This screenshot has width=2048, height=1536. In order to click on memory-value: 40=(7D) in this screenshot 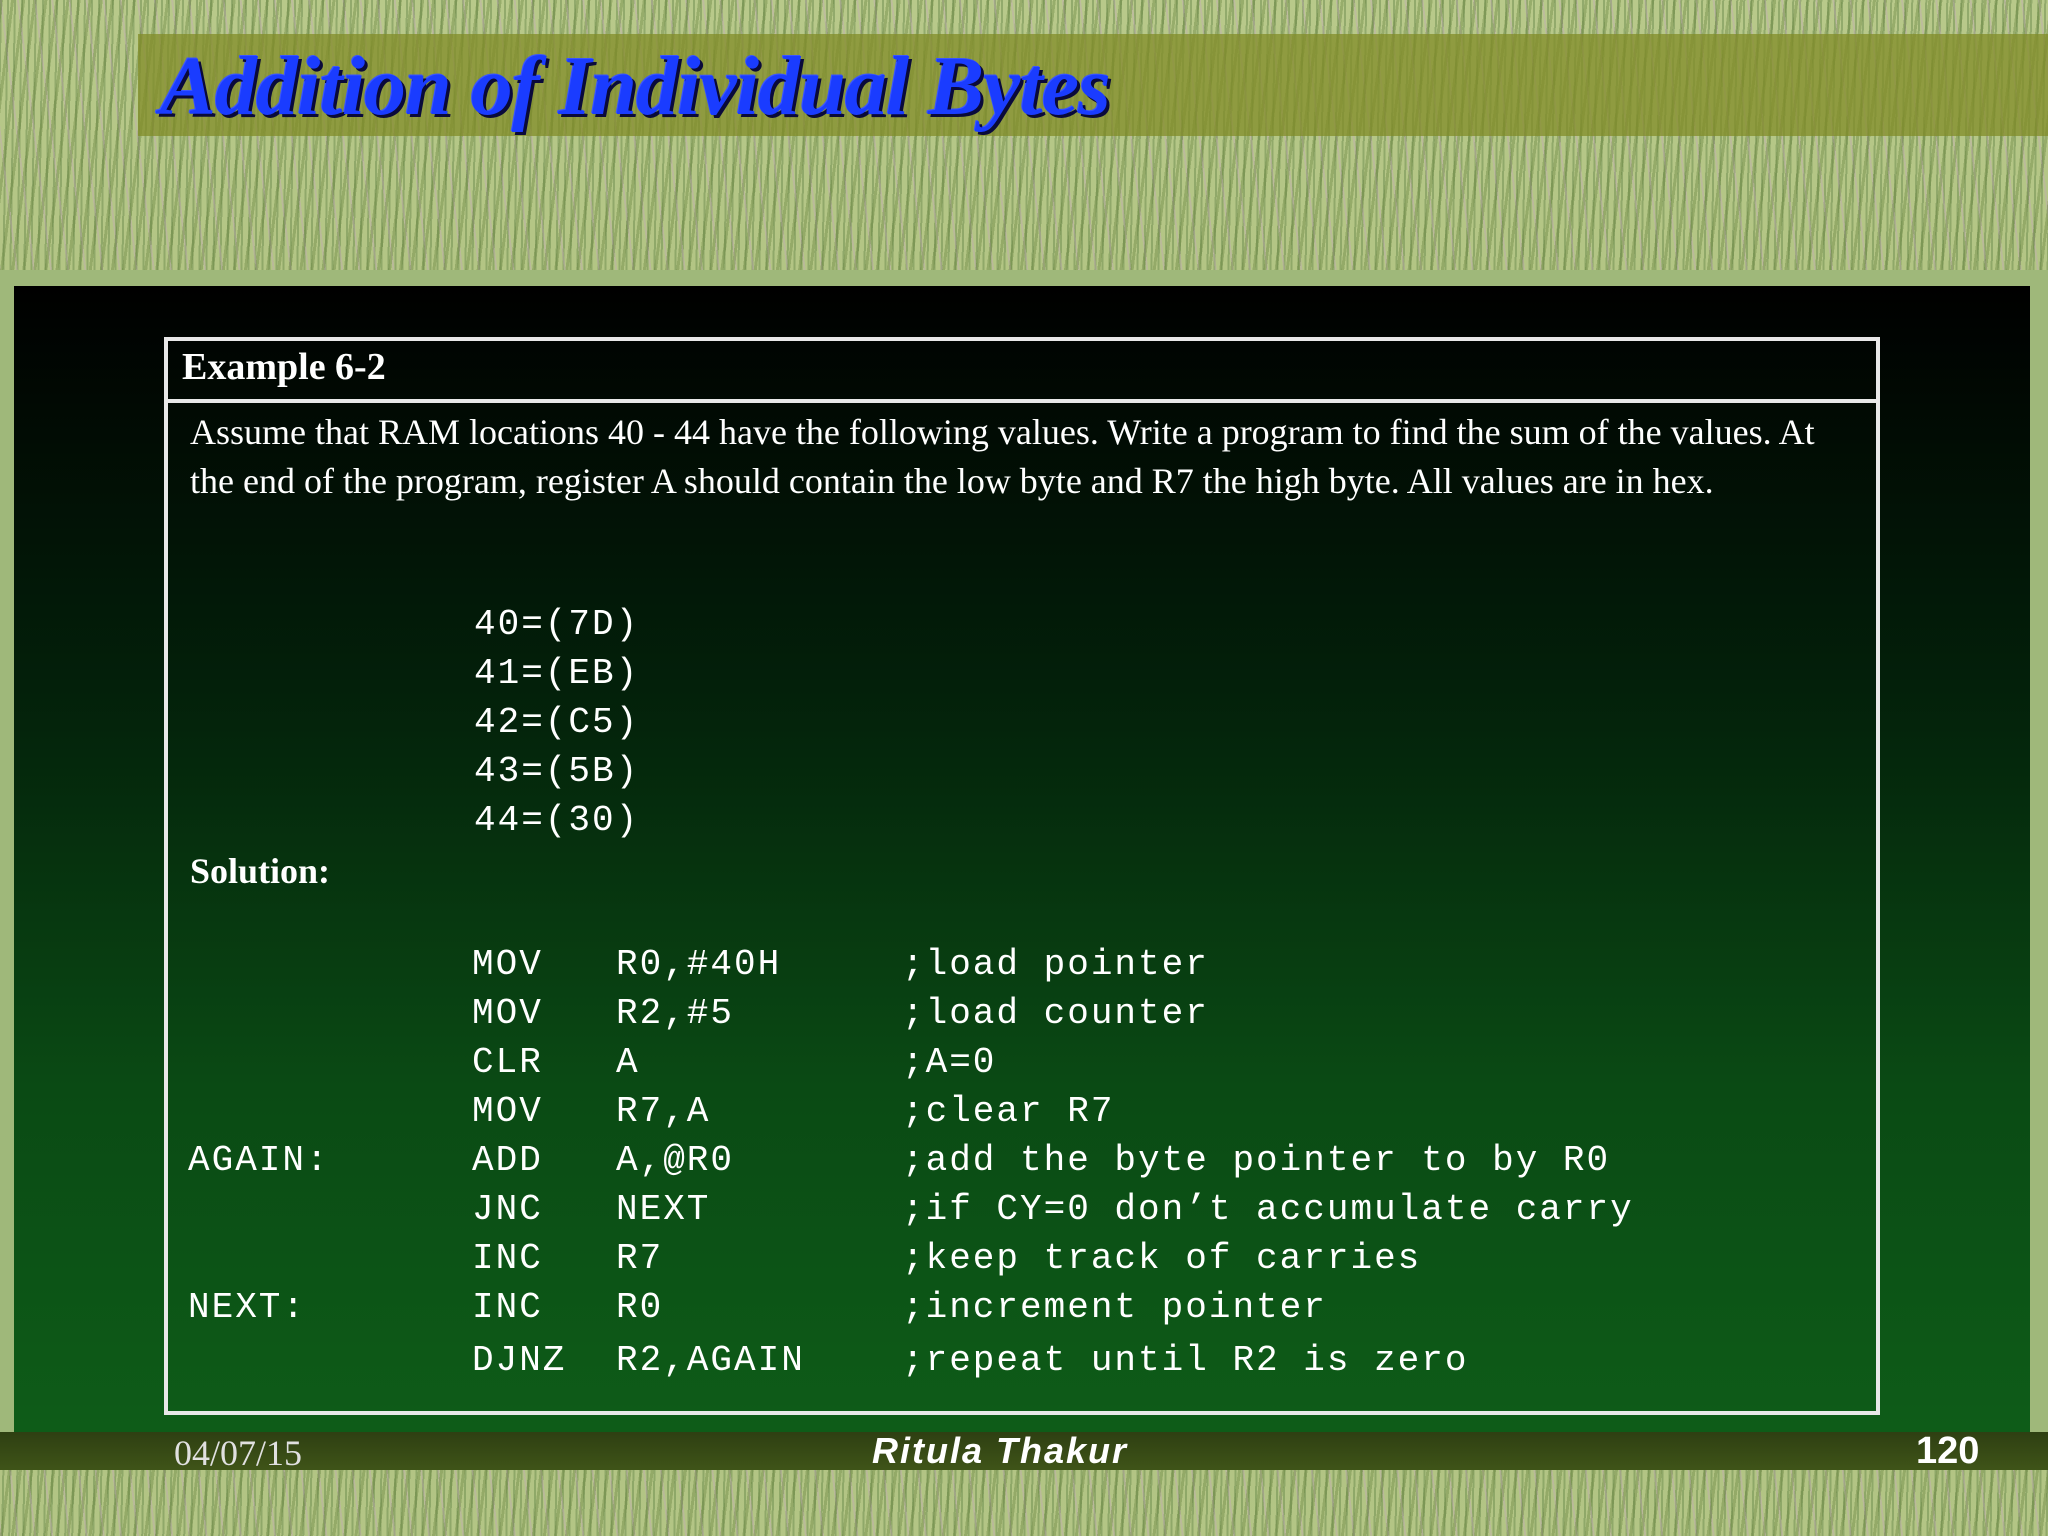, I will do `click(557, 624)`.